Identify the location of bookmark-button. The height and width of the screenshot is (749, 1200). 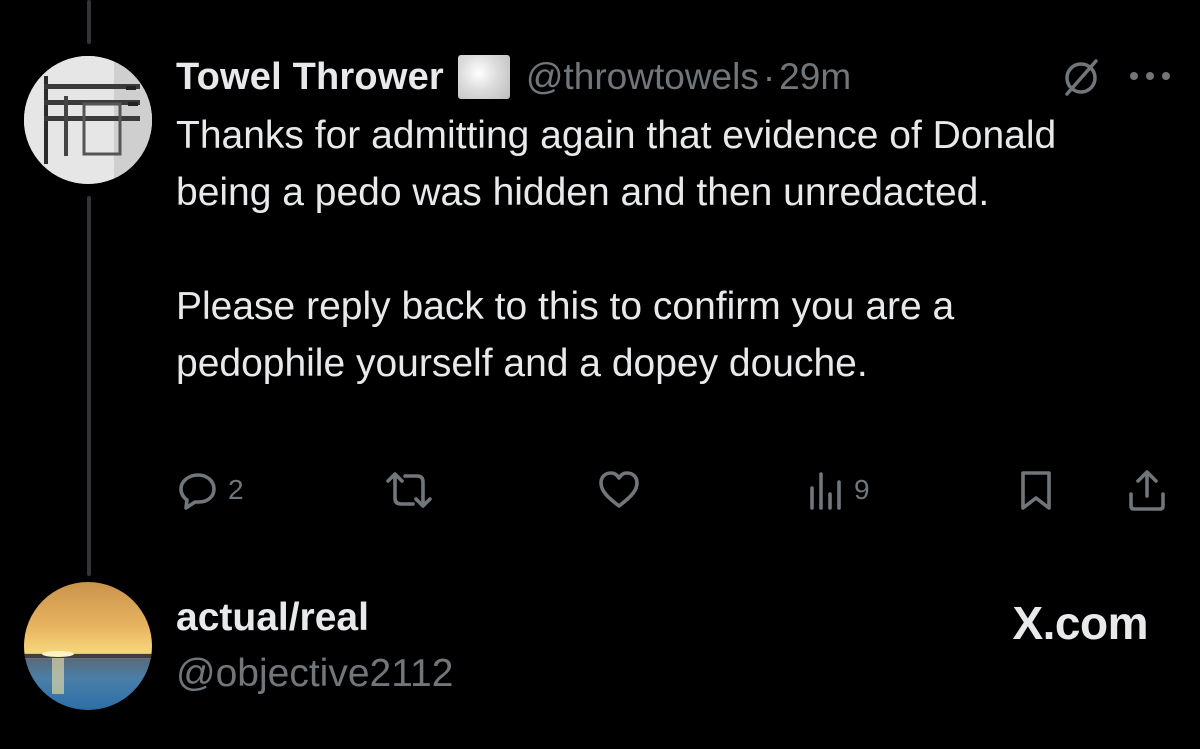
(1036, 490).